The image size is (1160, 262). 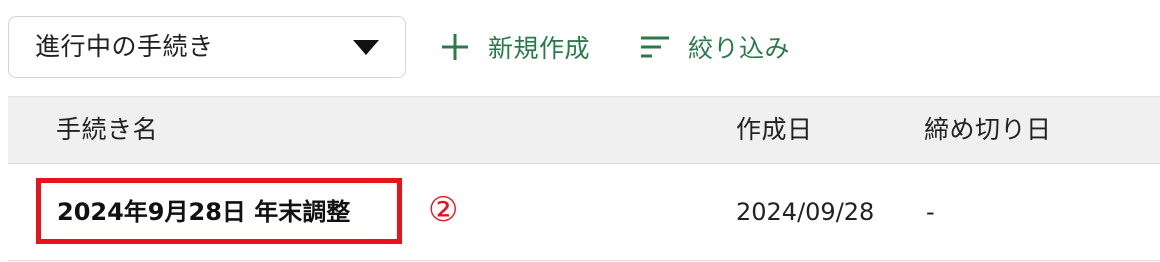 What do you see at coordinates (988, 130) in the screenshot?
I see `column-header-deadline: 締め切り日` at bounding box center [988, 130].